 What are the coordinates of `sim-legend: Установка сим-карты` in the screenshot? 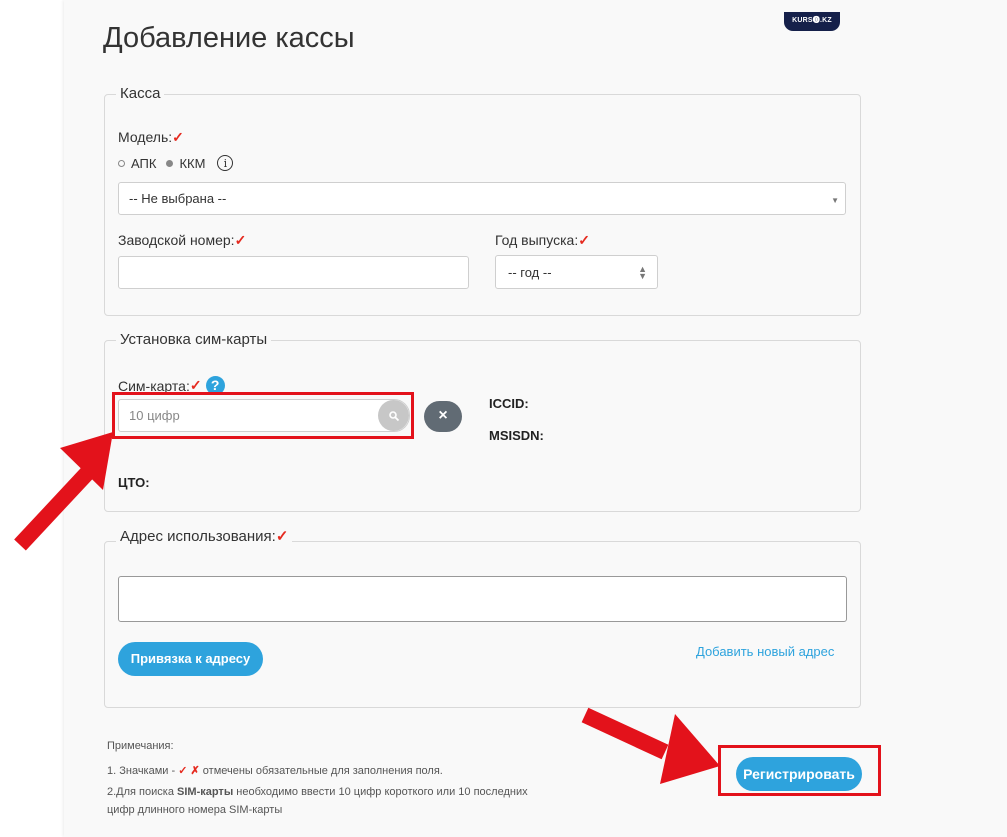 It's located at (194, 339).